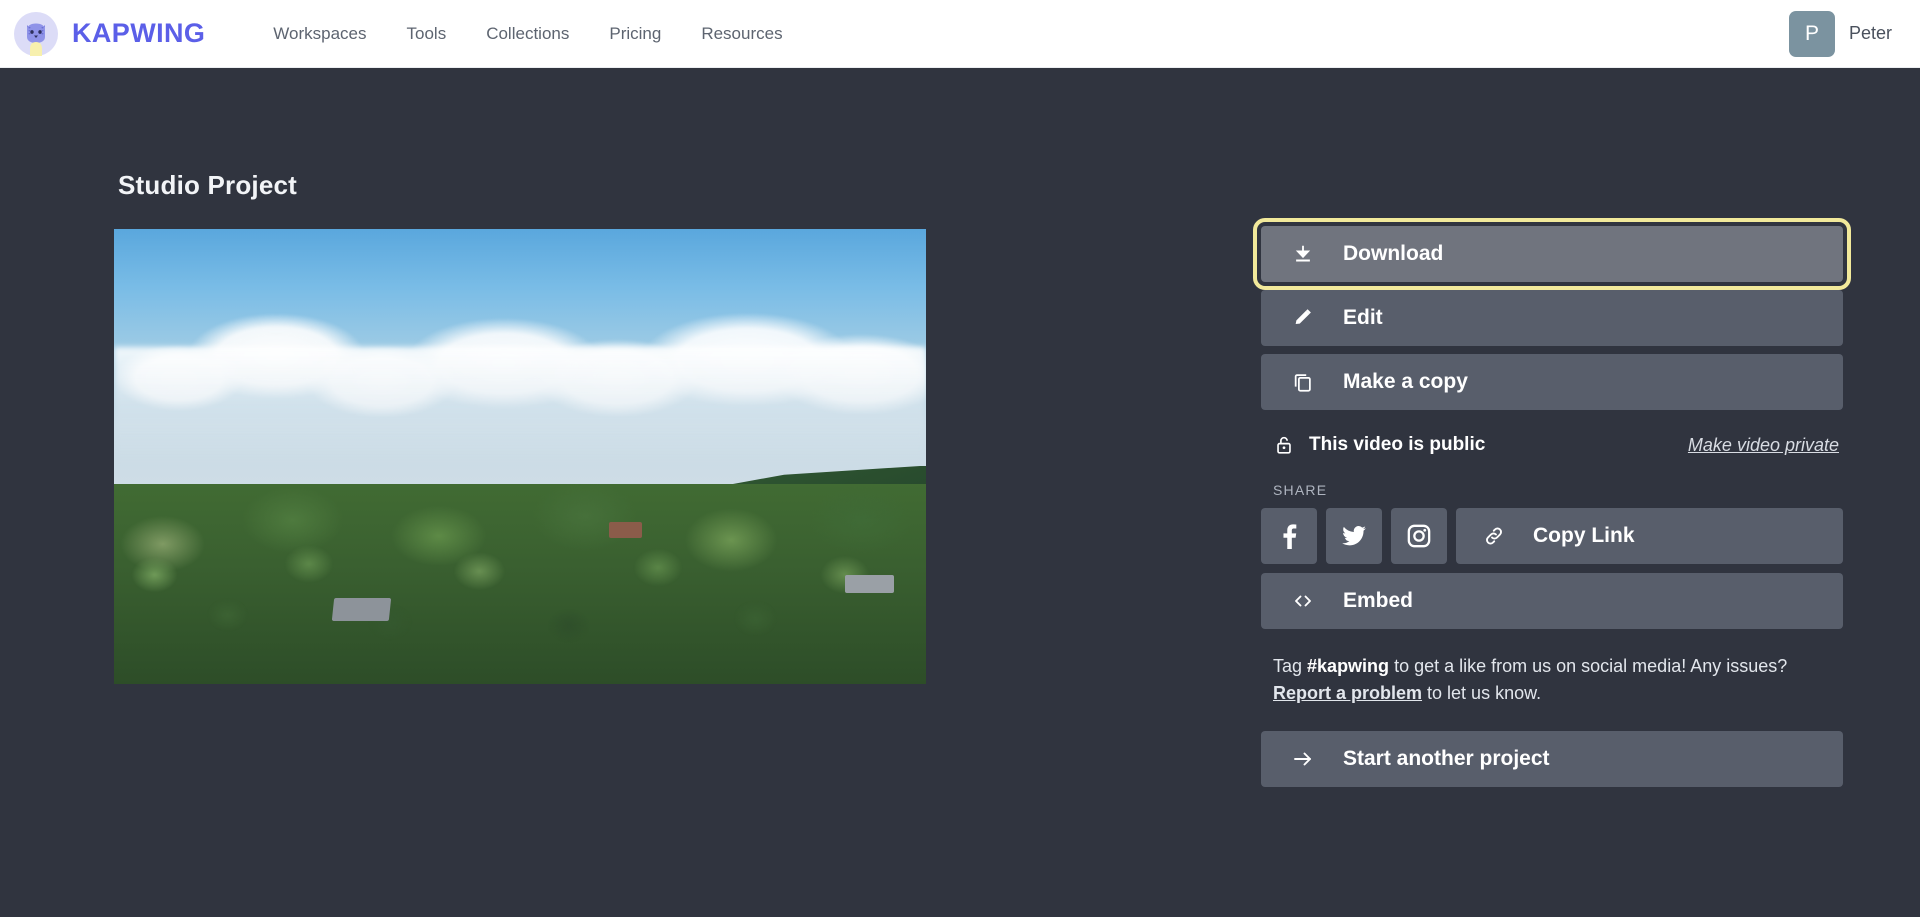 The image size is (1920, 917). I want to click on nav-item-collections: Collections, so click(527, 34).